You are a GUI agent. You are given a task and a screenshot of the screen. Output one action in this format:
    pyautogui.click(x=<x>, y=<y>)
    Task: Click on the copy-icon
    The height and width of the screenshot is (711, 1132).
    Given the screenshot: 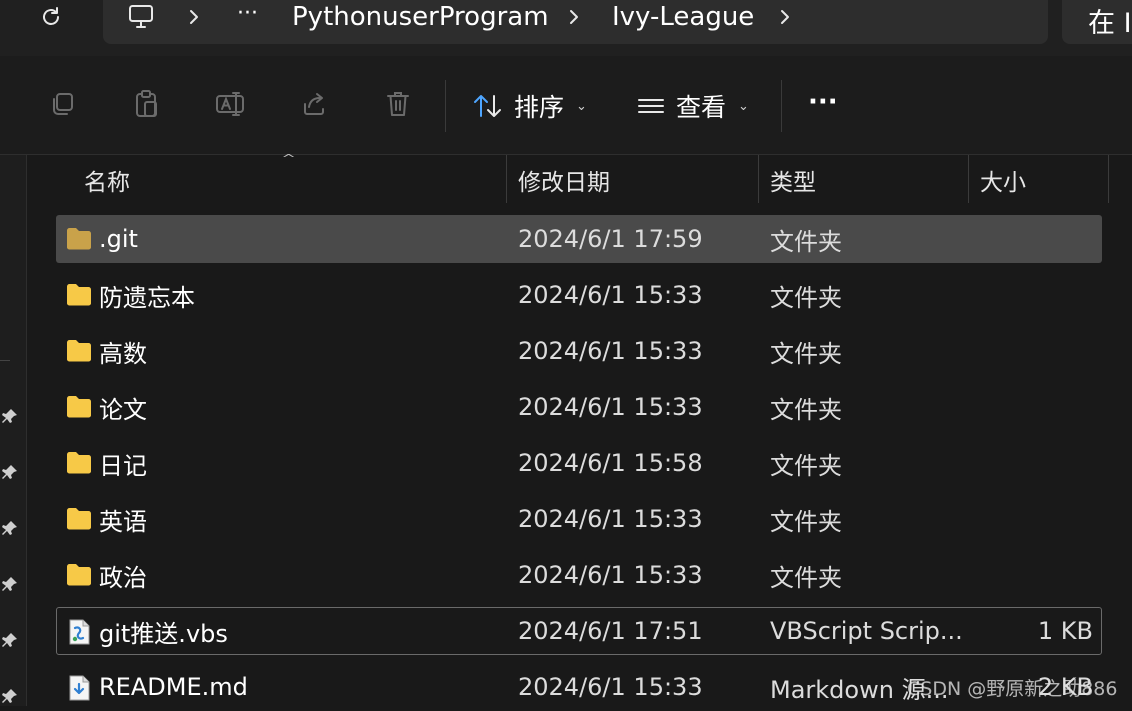 What is the action you would take?
    pyautogui.click(x=63, y=104)
    